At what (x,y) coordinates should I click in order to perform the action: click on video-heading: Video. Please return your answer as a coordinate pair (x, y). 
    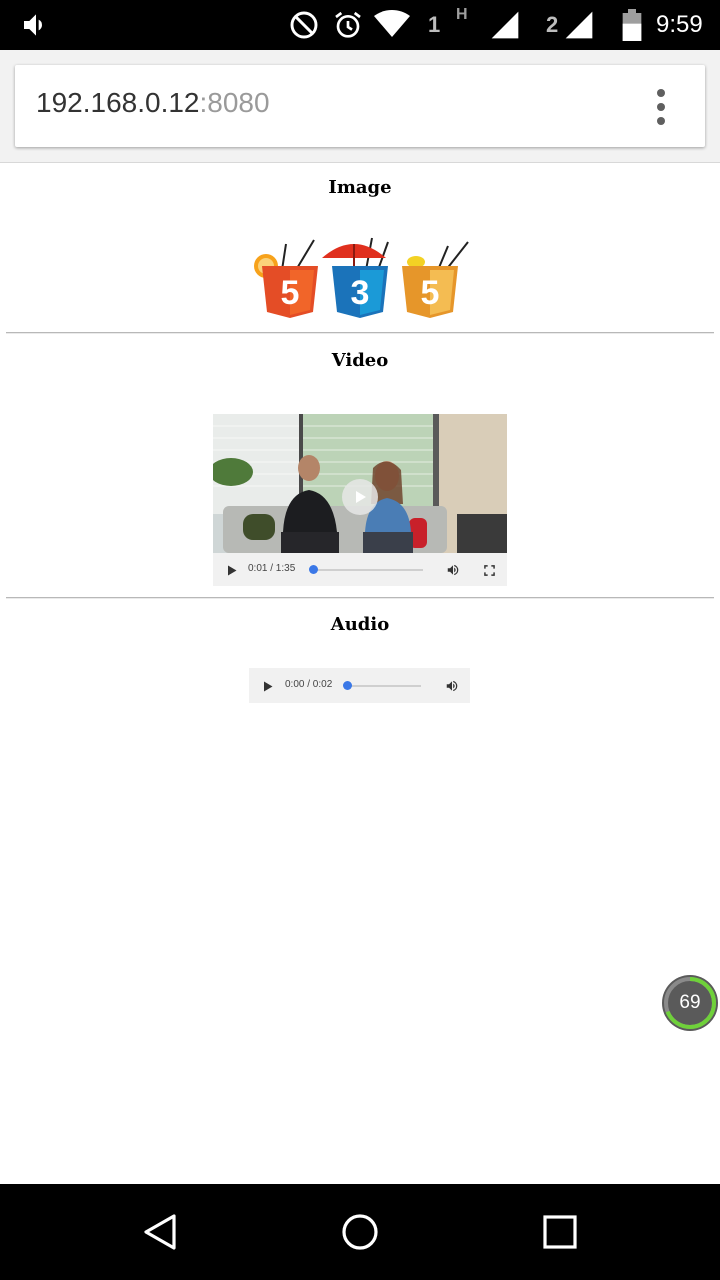
    Looking at the image, I should click on (360, 360).